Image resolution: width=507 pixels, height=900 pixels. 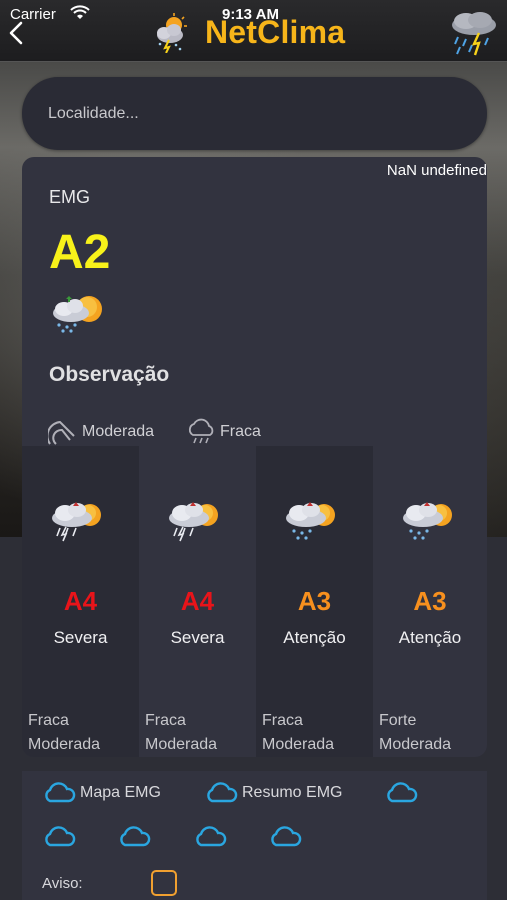 I want to click on forecast-date-label: NaN undefined, so click(x=436, y=170).